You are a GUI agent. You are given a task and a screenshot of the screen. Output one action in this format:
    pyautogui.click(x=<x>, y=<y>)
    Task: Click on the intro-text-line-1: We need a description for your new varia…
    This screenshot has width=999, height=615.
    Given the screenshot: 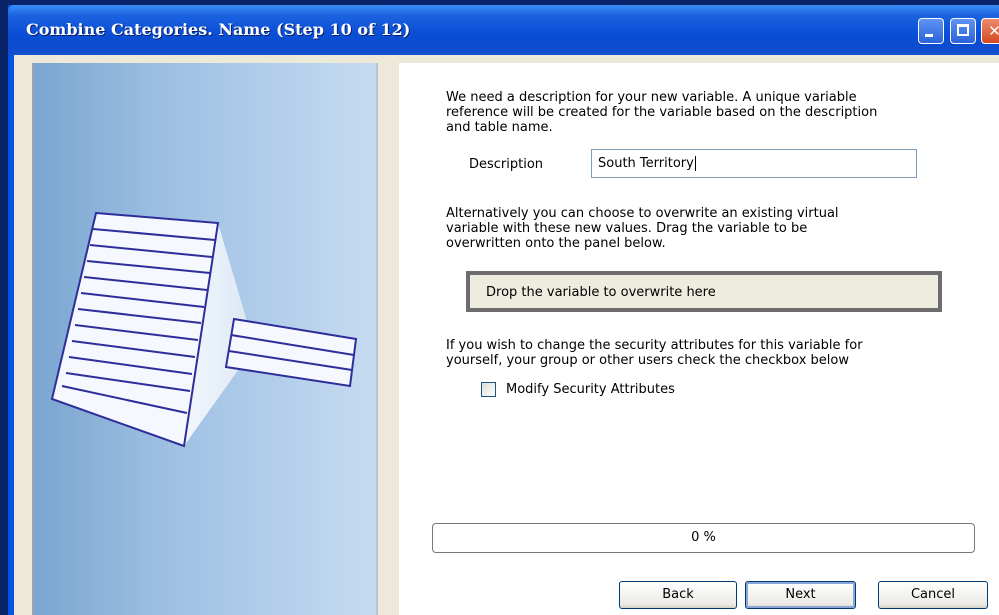 What is the action you would take?
    pyautogui.click(x=651, y=97)
    